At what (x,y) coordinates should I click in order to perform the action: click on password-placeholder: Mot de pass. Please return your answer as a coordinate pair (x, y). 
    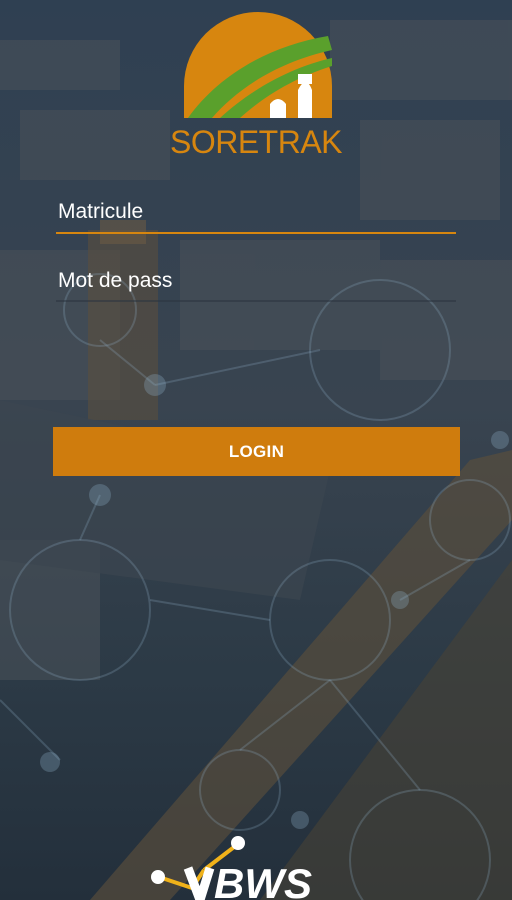
    Looking at the image, I should click on (115, 280).